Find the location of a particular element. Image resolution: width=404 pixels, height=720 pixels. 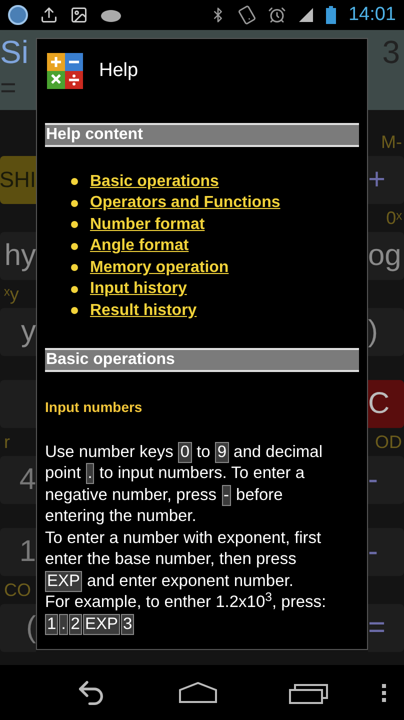

calculator-key: y is located at coordinates (18, 332).